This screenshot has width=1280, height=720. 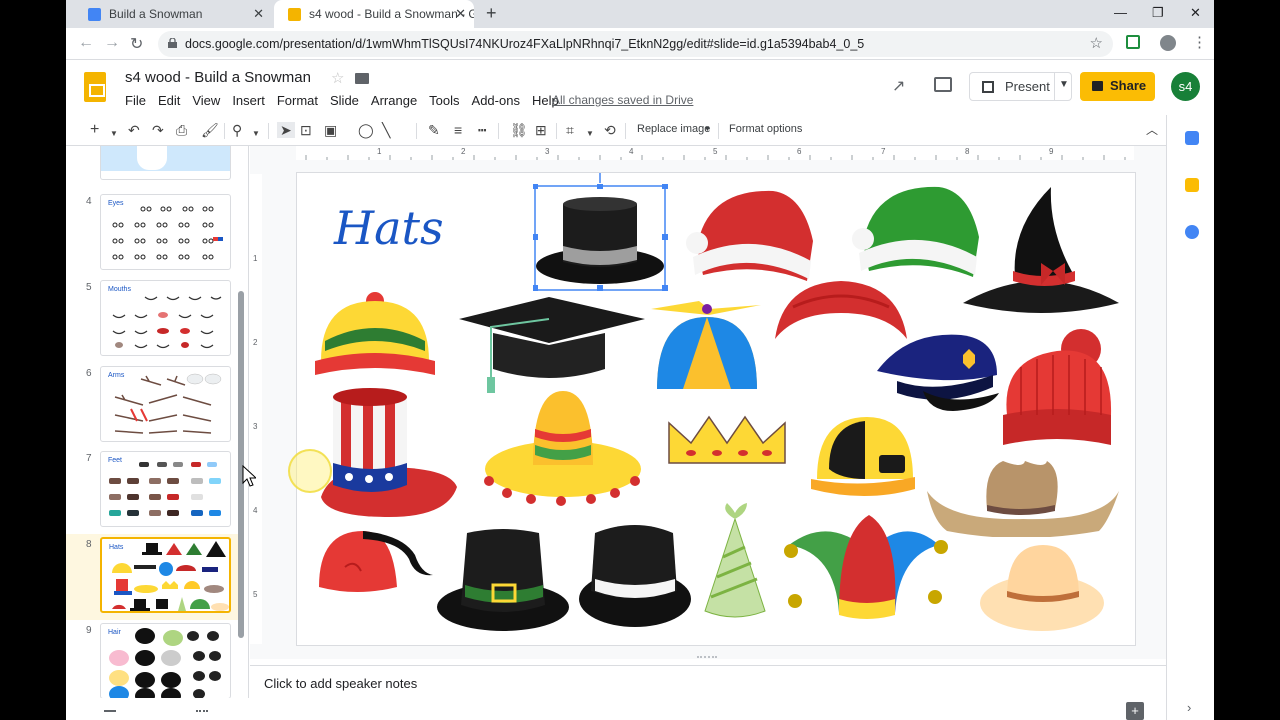 What do you see at coordinates (491, 13) in the screenshot?
I see `new-tab-icon: +` at bounding box center [491, 13].